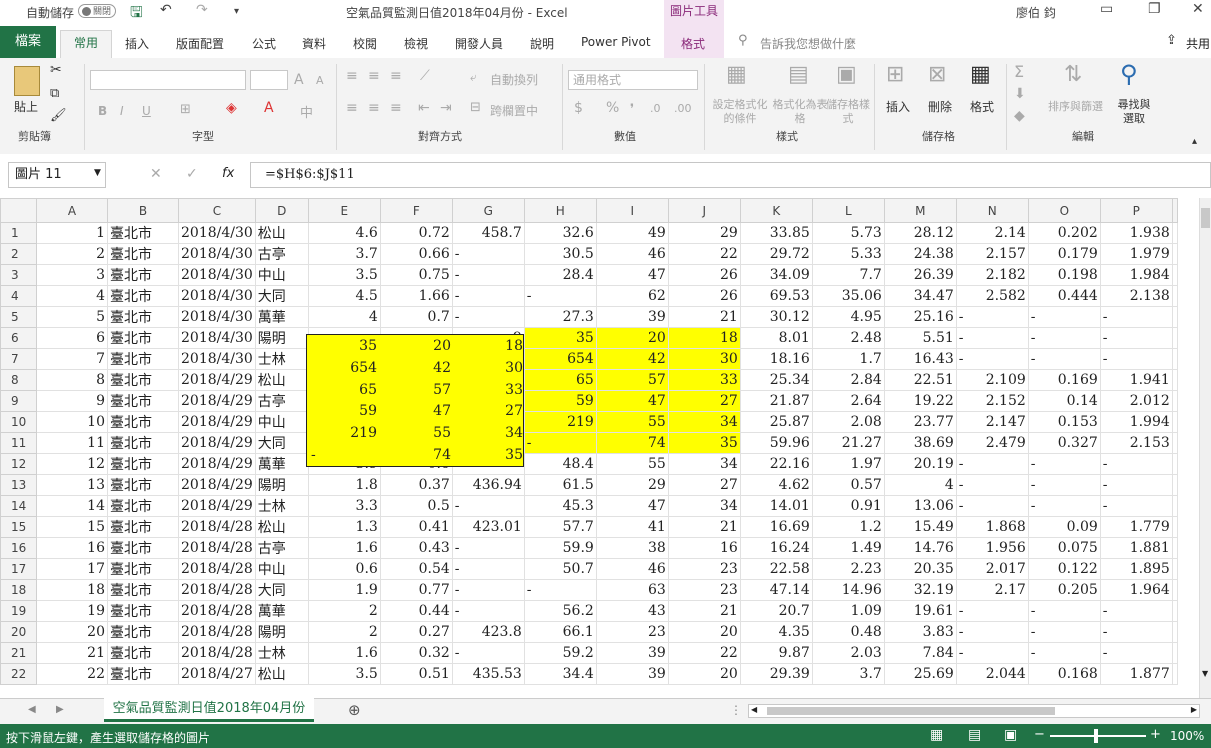  Describe the element at coordinates (560, 632) in the screenshot. I see `cell: 66.1` at that location.